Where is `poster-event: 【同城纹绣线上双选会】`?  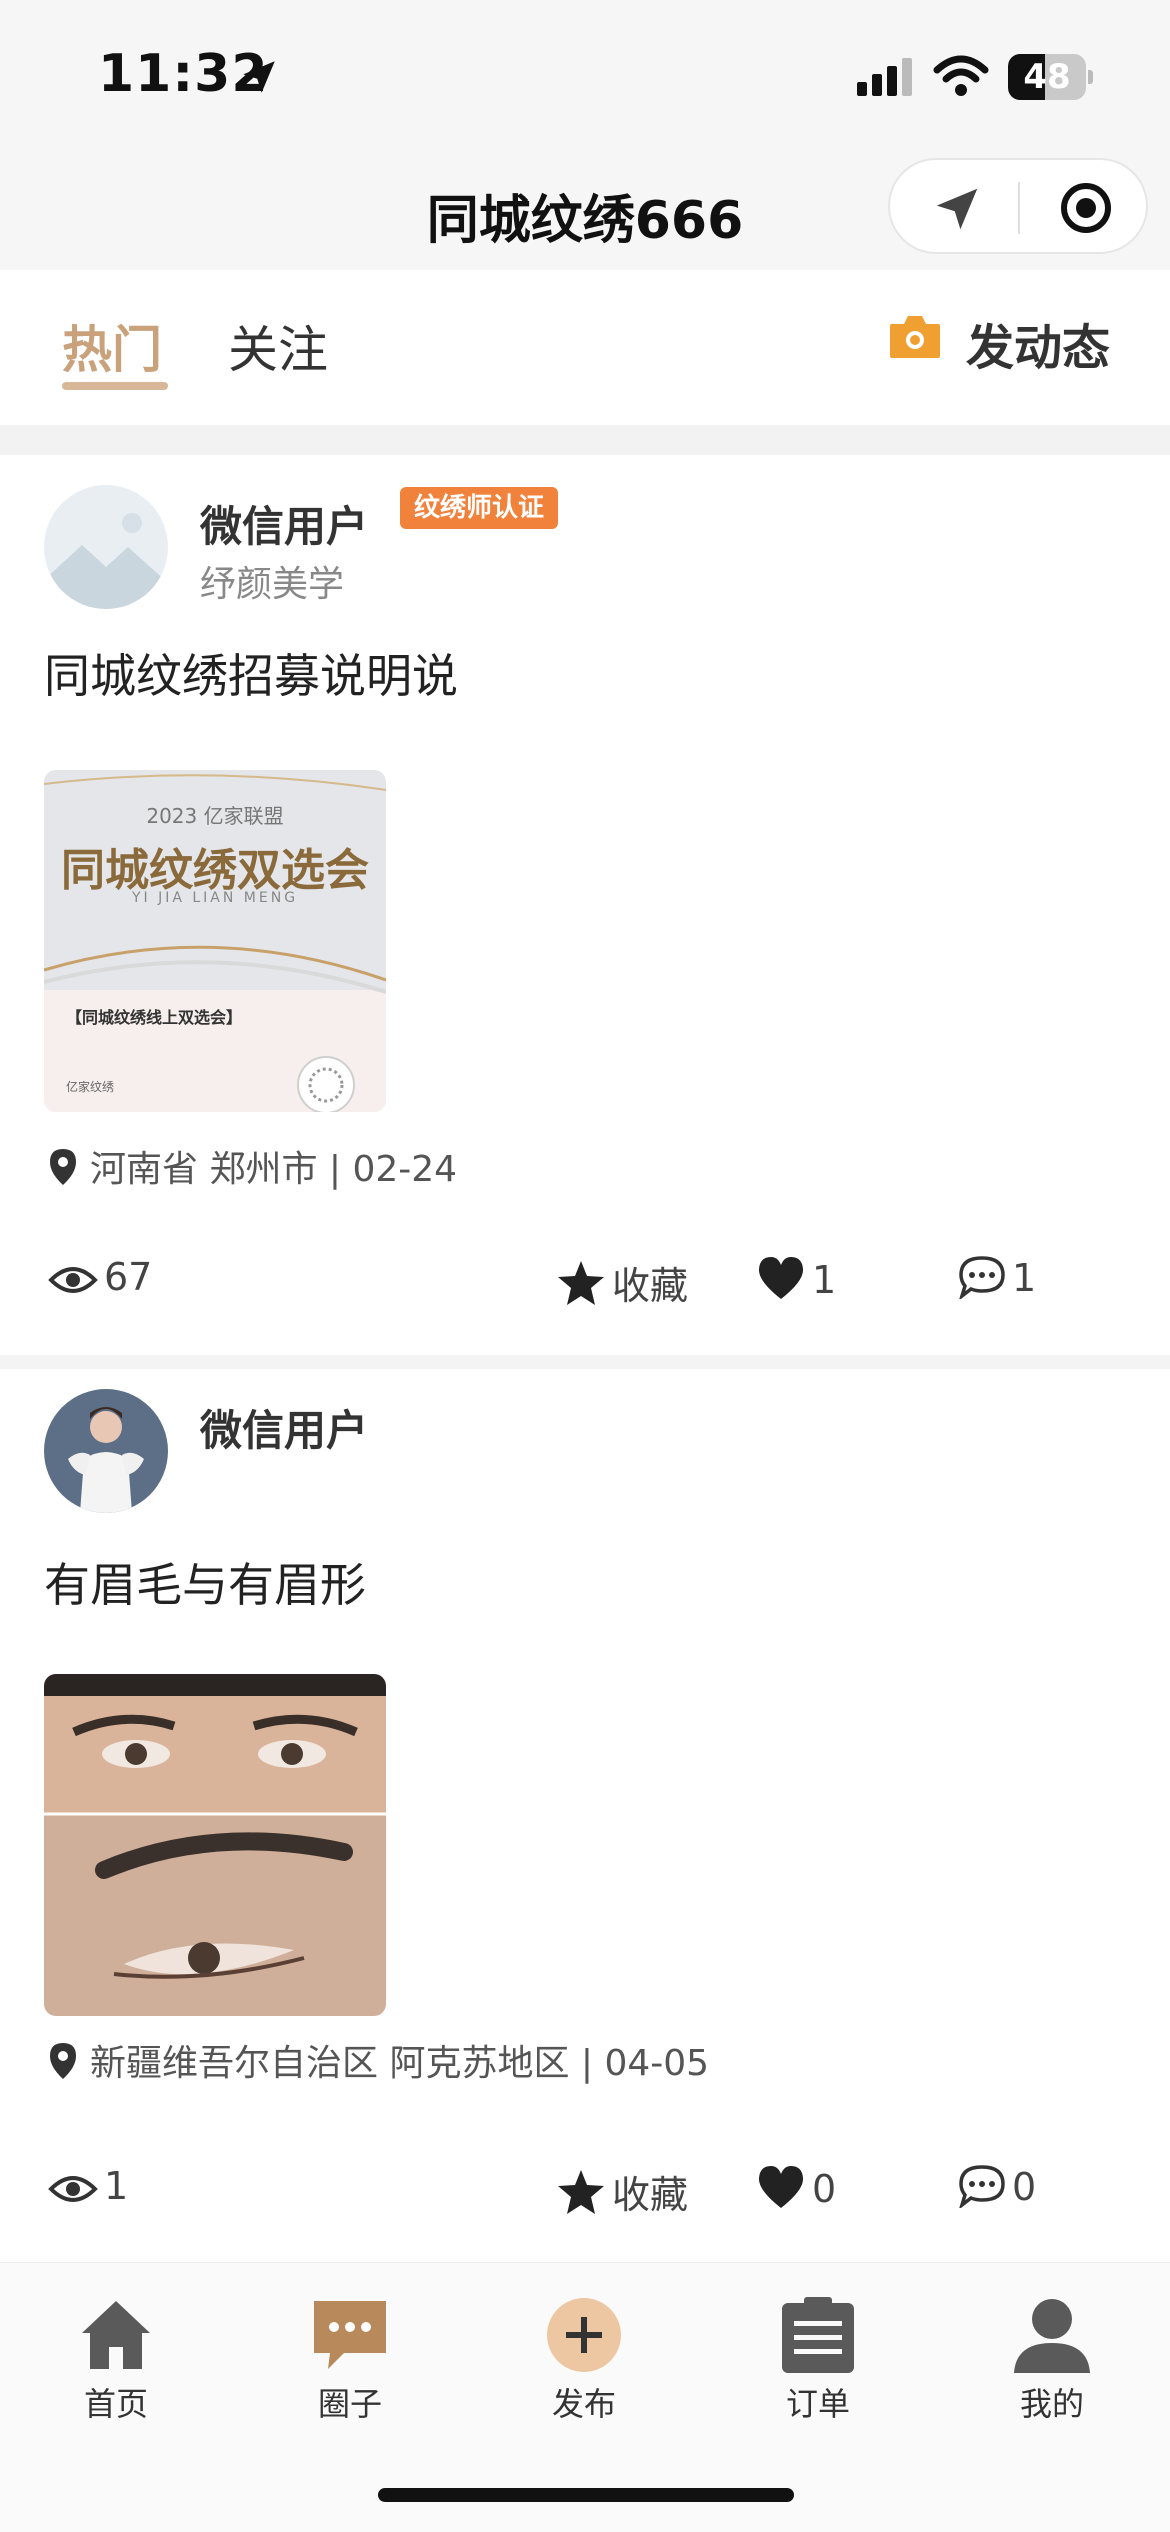
poster-event: 【同城纹绣线上双选会】 is located at coordinates (154, 1017).